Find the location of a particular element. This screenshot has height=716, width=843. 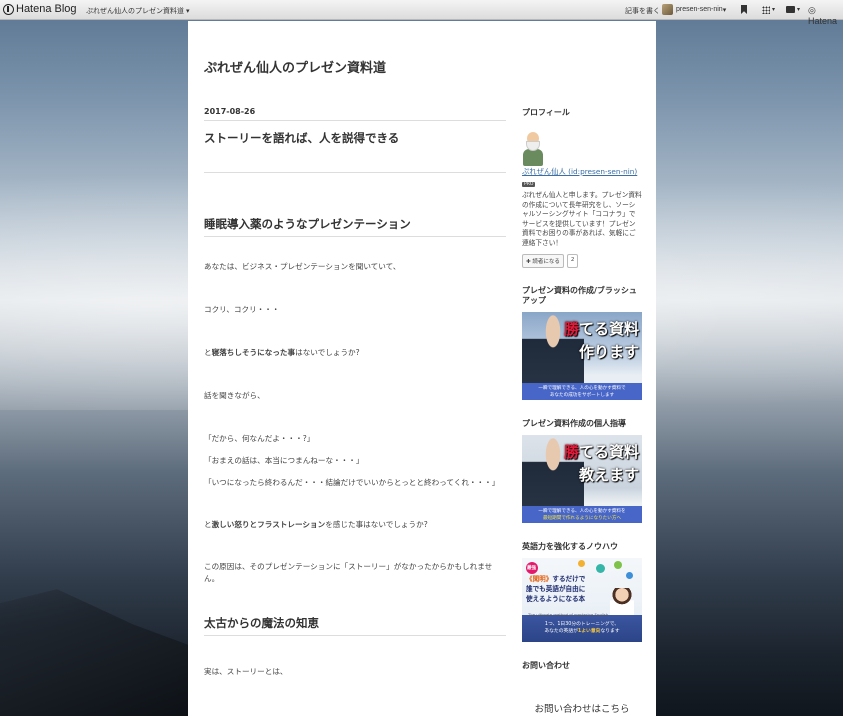

profile-name-link: ぷれぜん仙人 (id:presen-sen-nin) is located at coordinates (582, 172).